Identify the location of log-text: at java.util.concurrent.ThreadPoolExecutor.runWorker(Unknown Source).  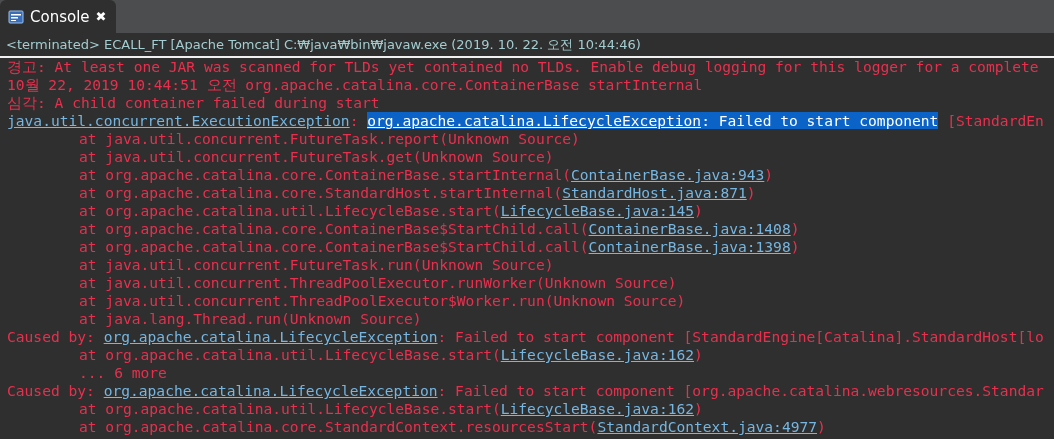
(378, 282).